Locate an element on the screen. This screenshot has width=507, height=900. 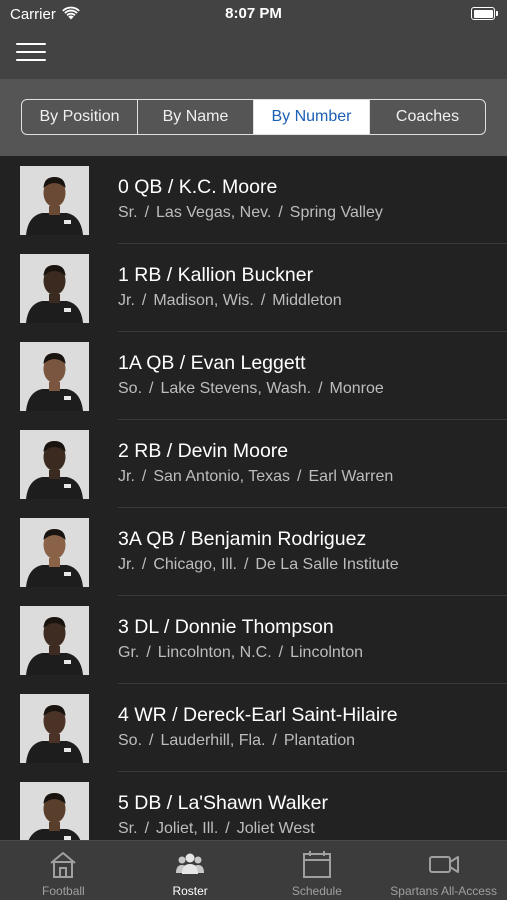
tab-spartans-all-access: Spartans All-Access is located at coordinates (443, 870).